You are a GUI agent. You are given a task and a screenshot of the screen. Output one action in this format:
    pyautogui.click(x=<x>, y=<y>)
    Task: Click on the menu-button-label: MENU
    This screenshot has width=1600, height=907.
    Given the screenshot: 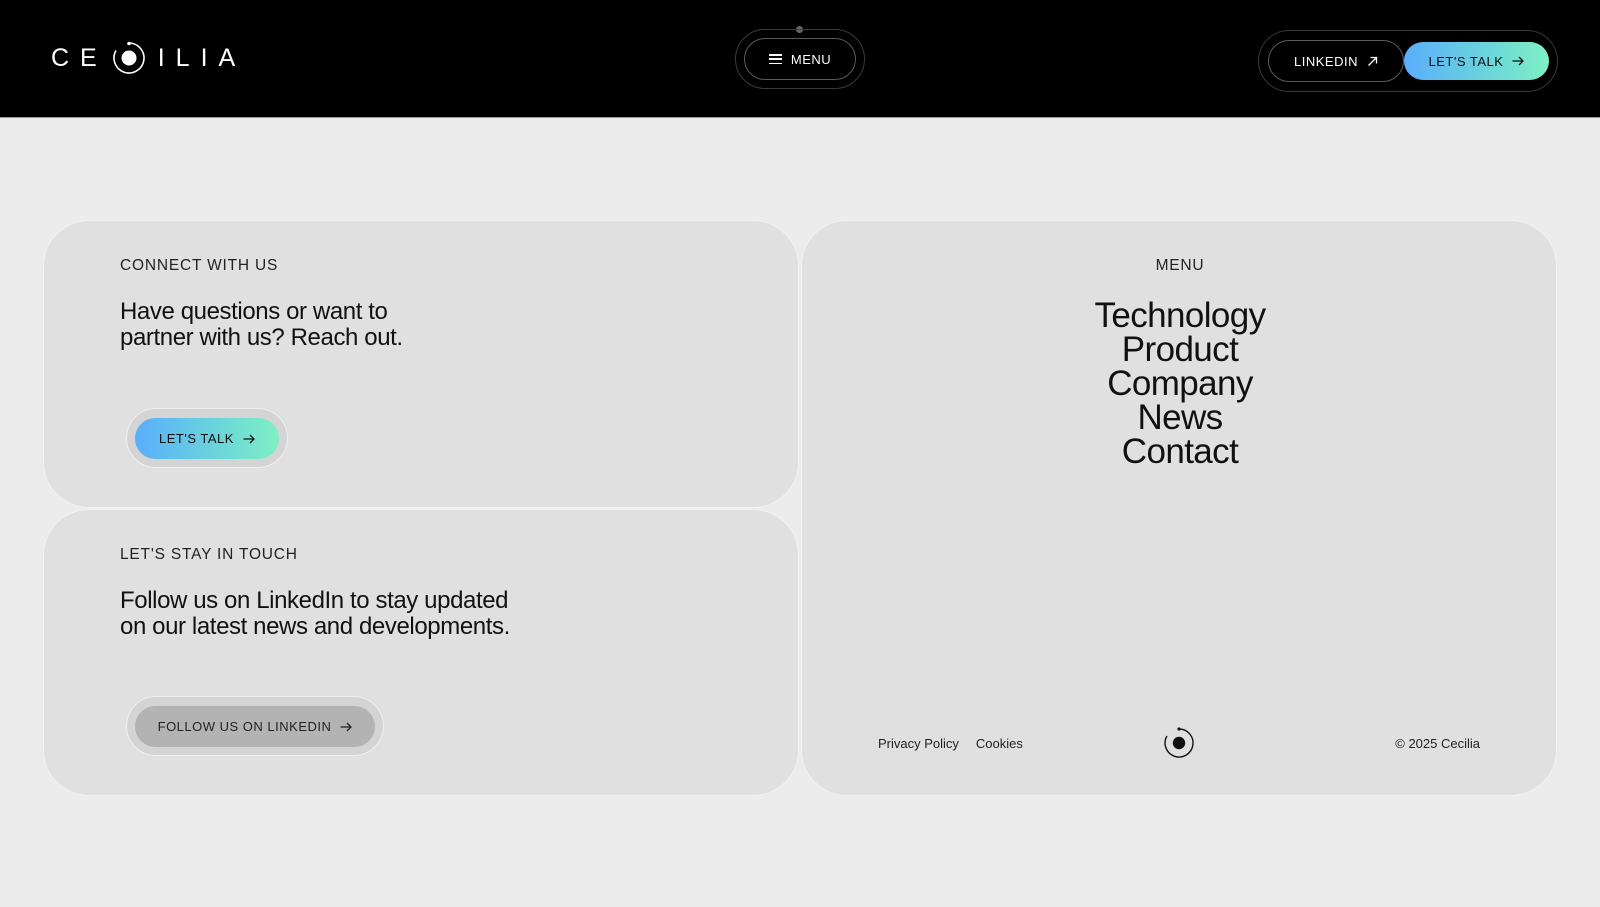 What is the action you would take?
    pyautogui.click(x=811, y=59)
    